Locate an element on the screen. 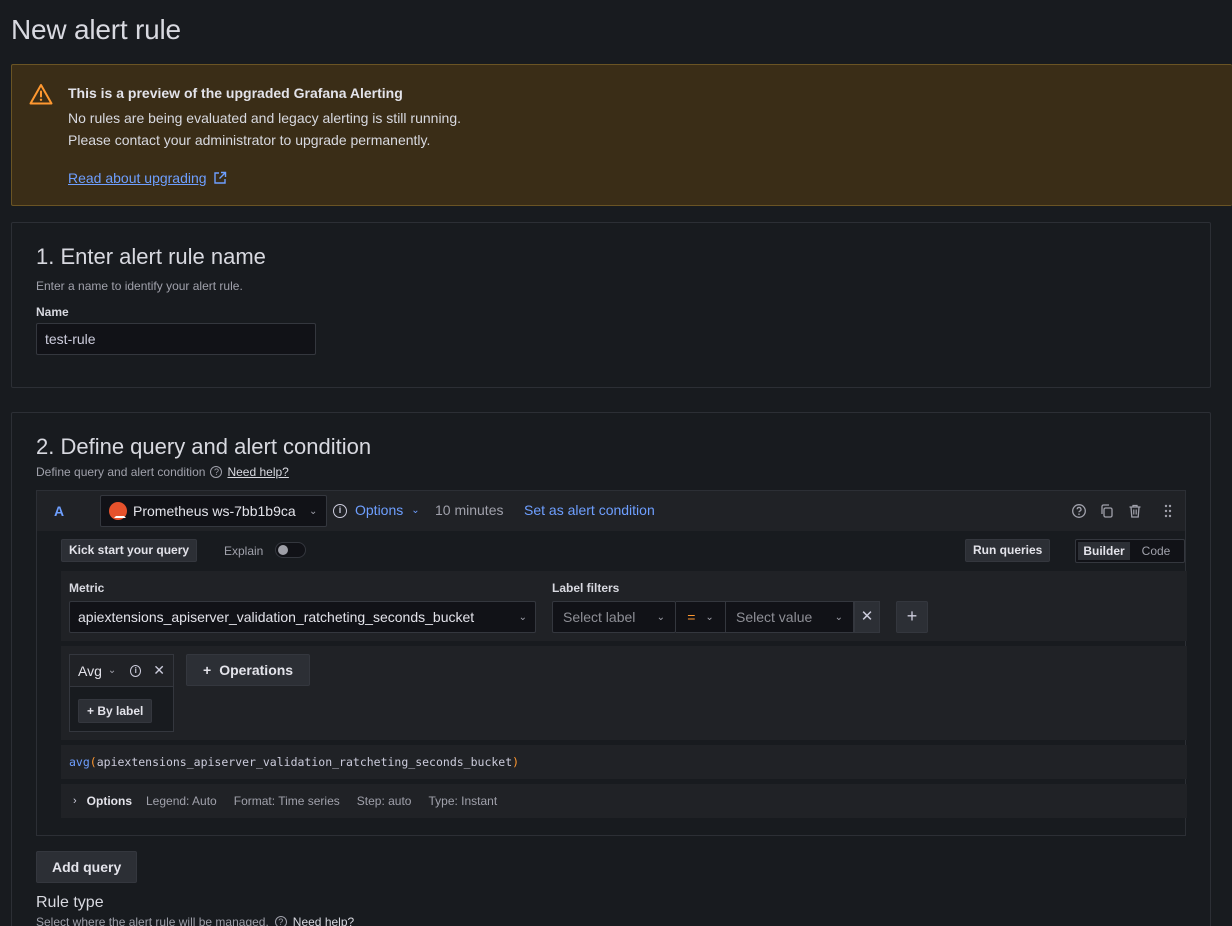  operations-label: Operations is located at coordinates (256, 670).